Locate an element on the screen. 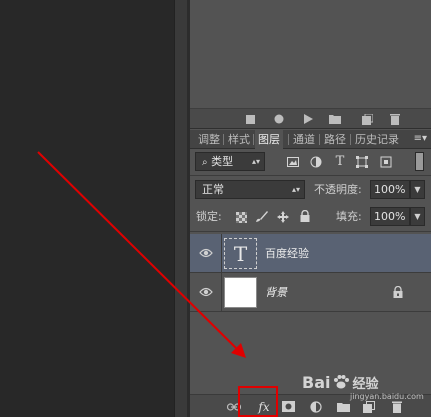  folder-icon is located at coordinates (335, 119).